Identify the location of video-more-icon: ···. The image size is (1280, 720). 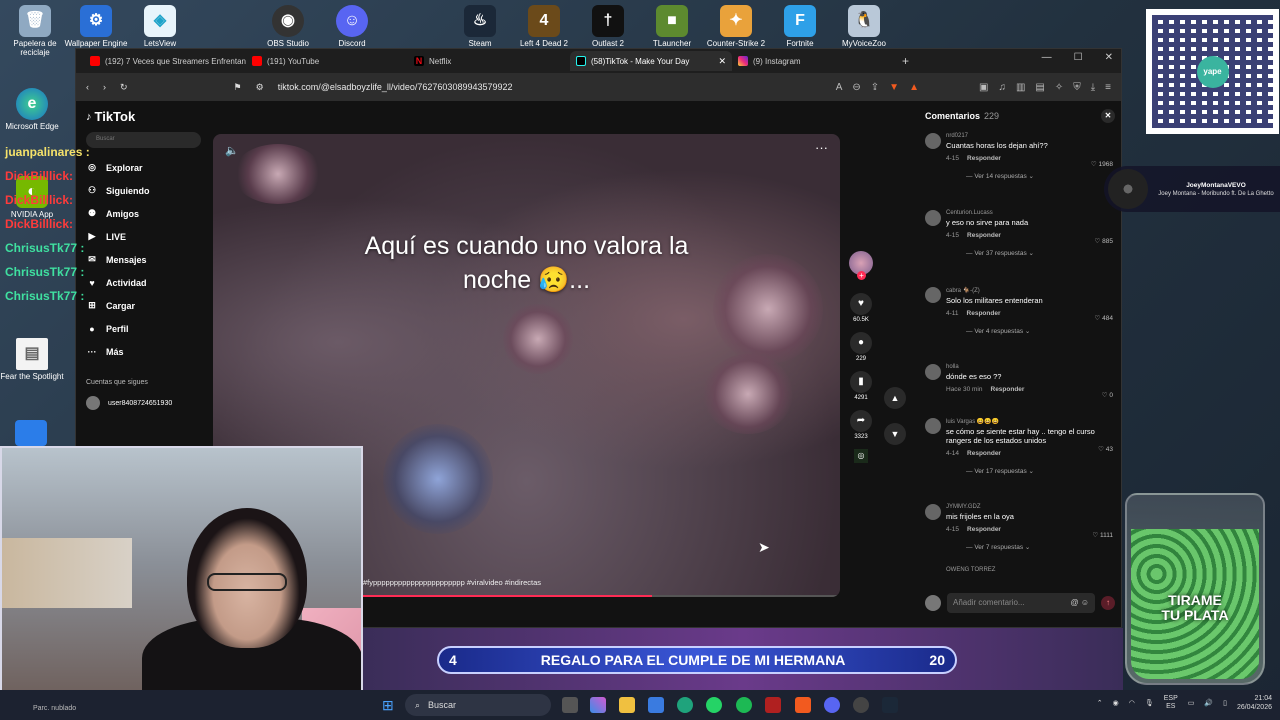
(821, 147).